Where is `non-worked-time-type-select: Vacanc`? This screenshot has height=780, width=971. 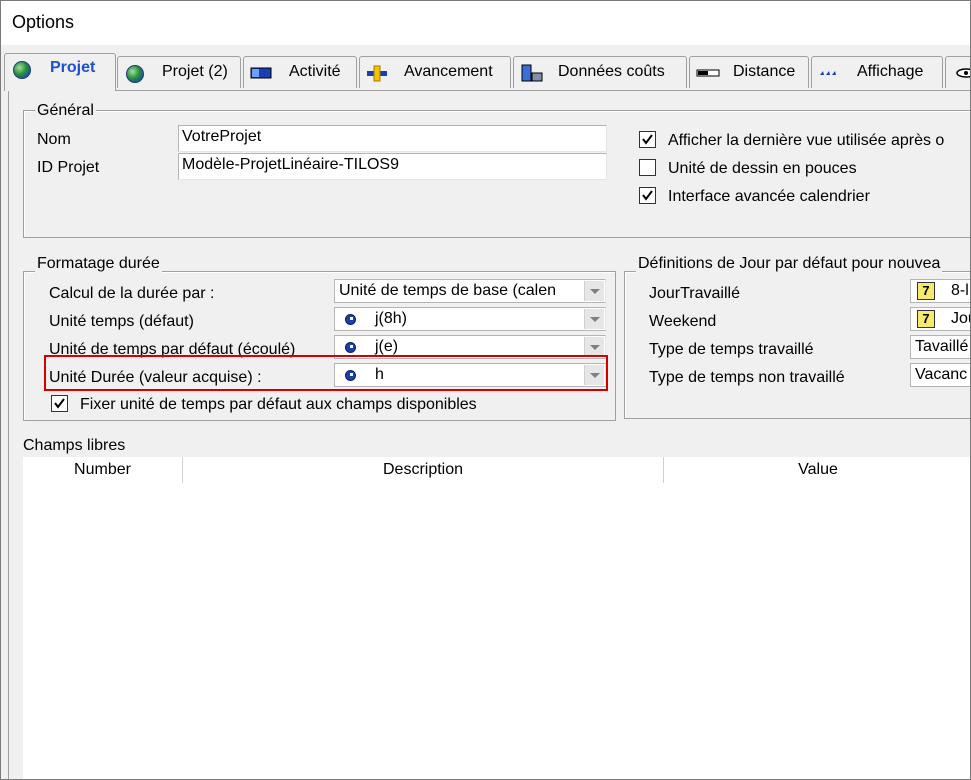
non-worked-time-type-select: Vacanc is located at coordinates (940, 375).